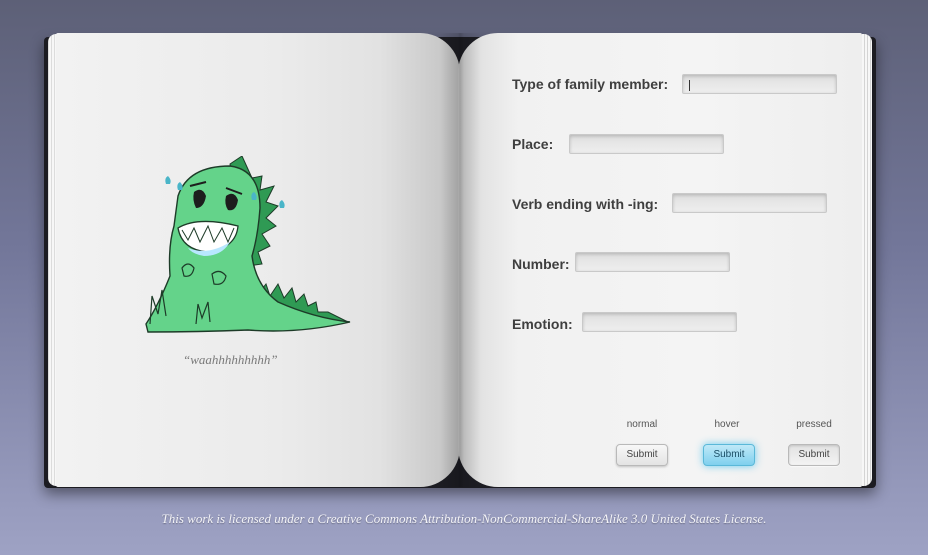  Describe the element at coordinates (727, 424) in the screenshot. I see `hover-state-label: hover` at that location.